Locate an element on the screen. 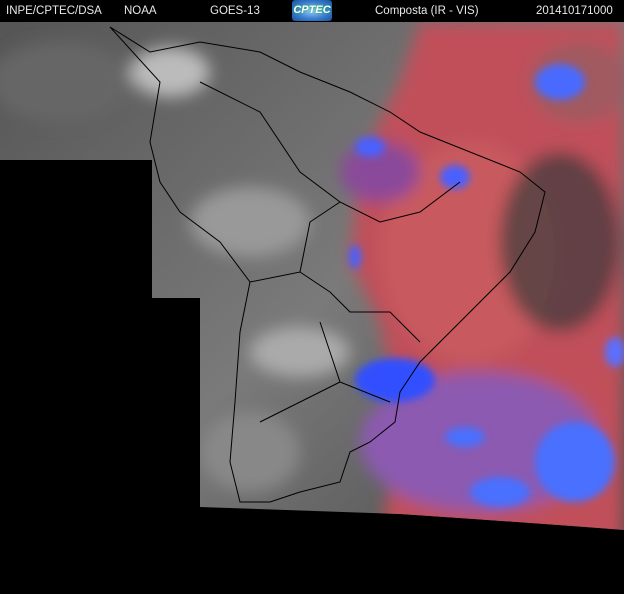 The image size is (624, 594). satellite-label: GOES-13 is located at coordinates (235, 11).